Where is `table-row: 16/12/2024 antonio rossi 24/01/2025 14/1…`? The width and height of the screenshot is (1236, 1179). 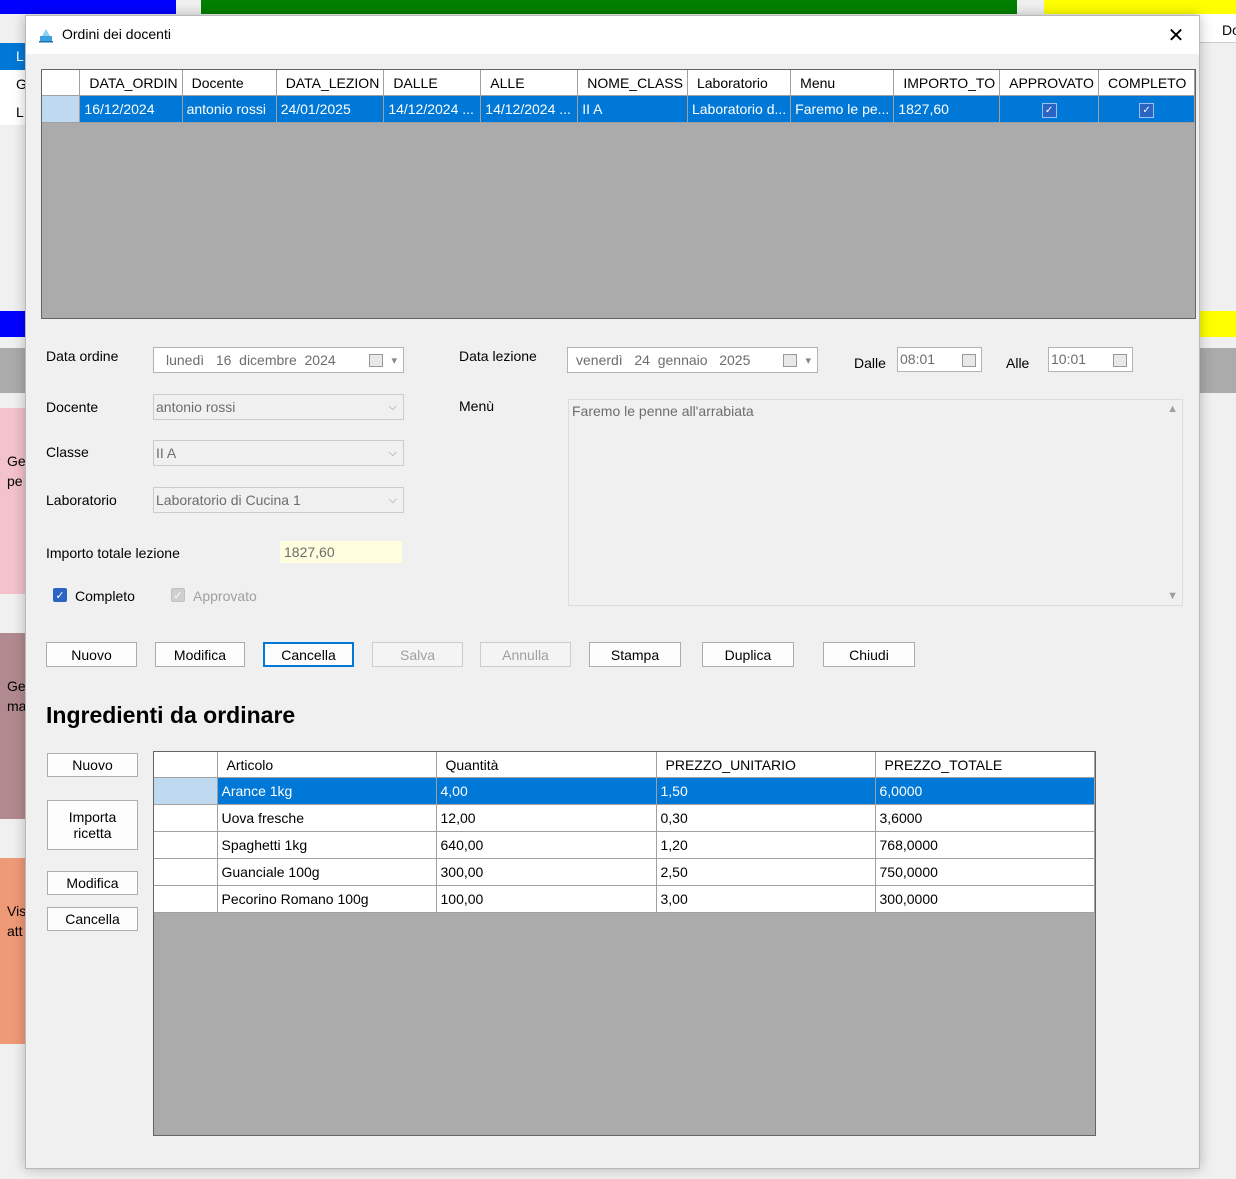
table-row: 16/12/2024 antonio rossi 24/01/2025 14/1… is located at coordinates (618, 109).